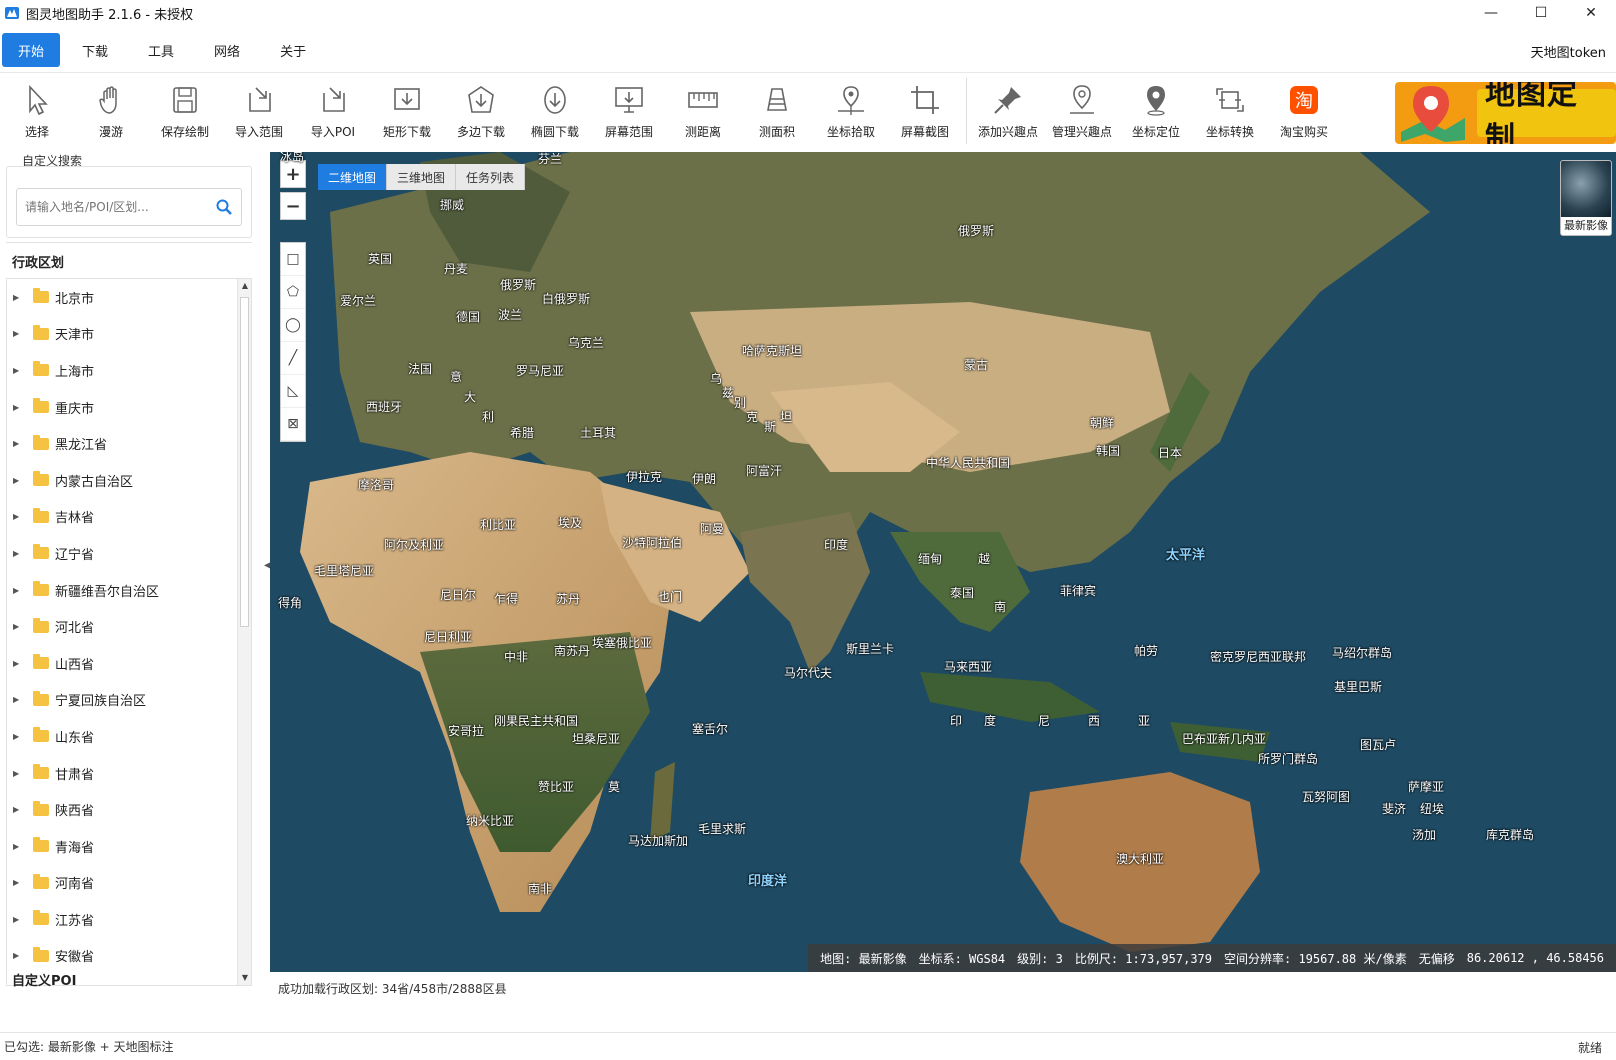 Image resolution: width=1616 pixels, height=1060 pixels. I want to click on tree-item-province: ▶ 安徽省, so click(129, 956).